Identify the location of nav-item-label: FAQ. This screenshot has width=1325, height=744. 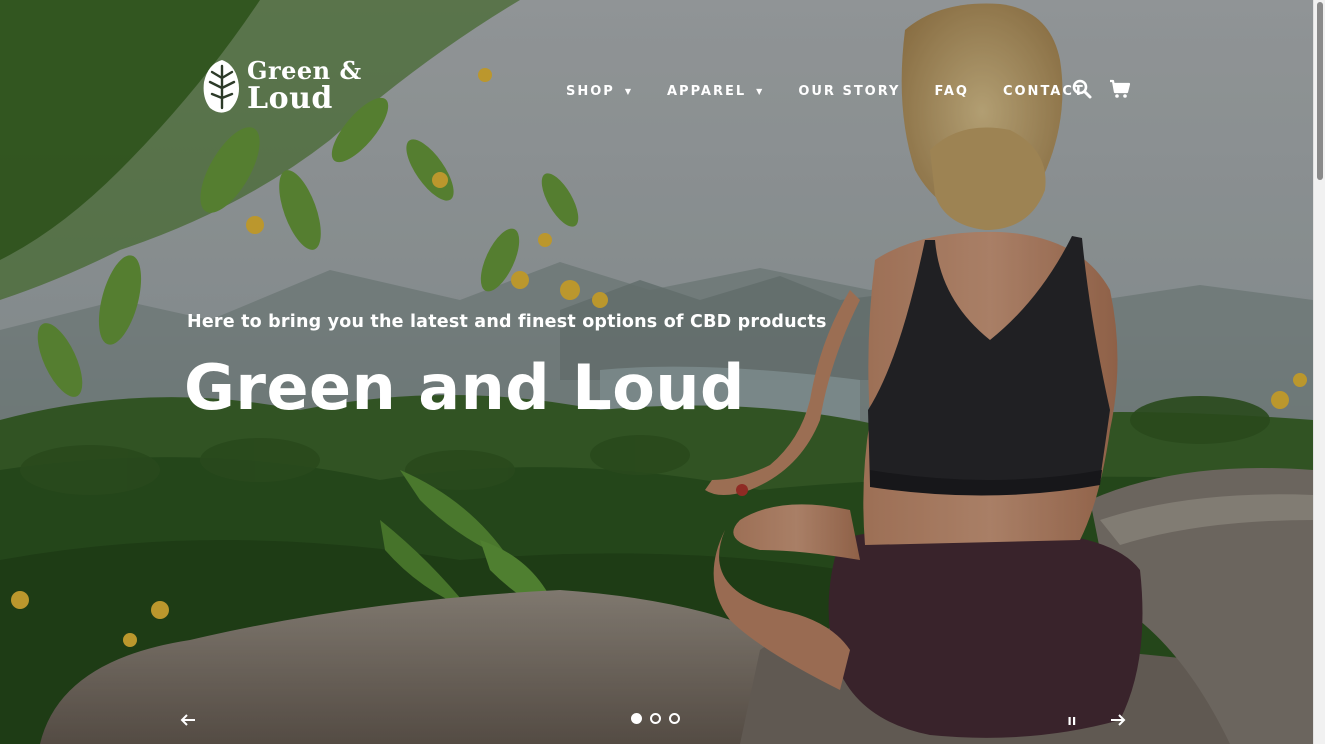
(951, 91).